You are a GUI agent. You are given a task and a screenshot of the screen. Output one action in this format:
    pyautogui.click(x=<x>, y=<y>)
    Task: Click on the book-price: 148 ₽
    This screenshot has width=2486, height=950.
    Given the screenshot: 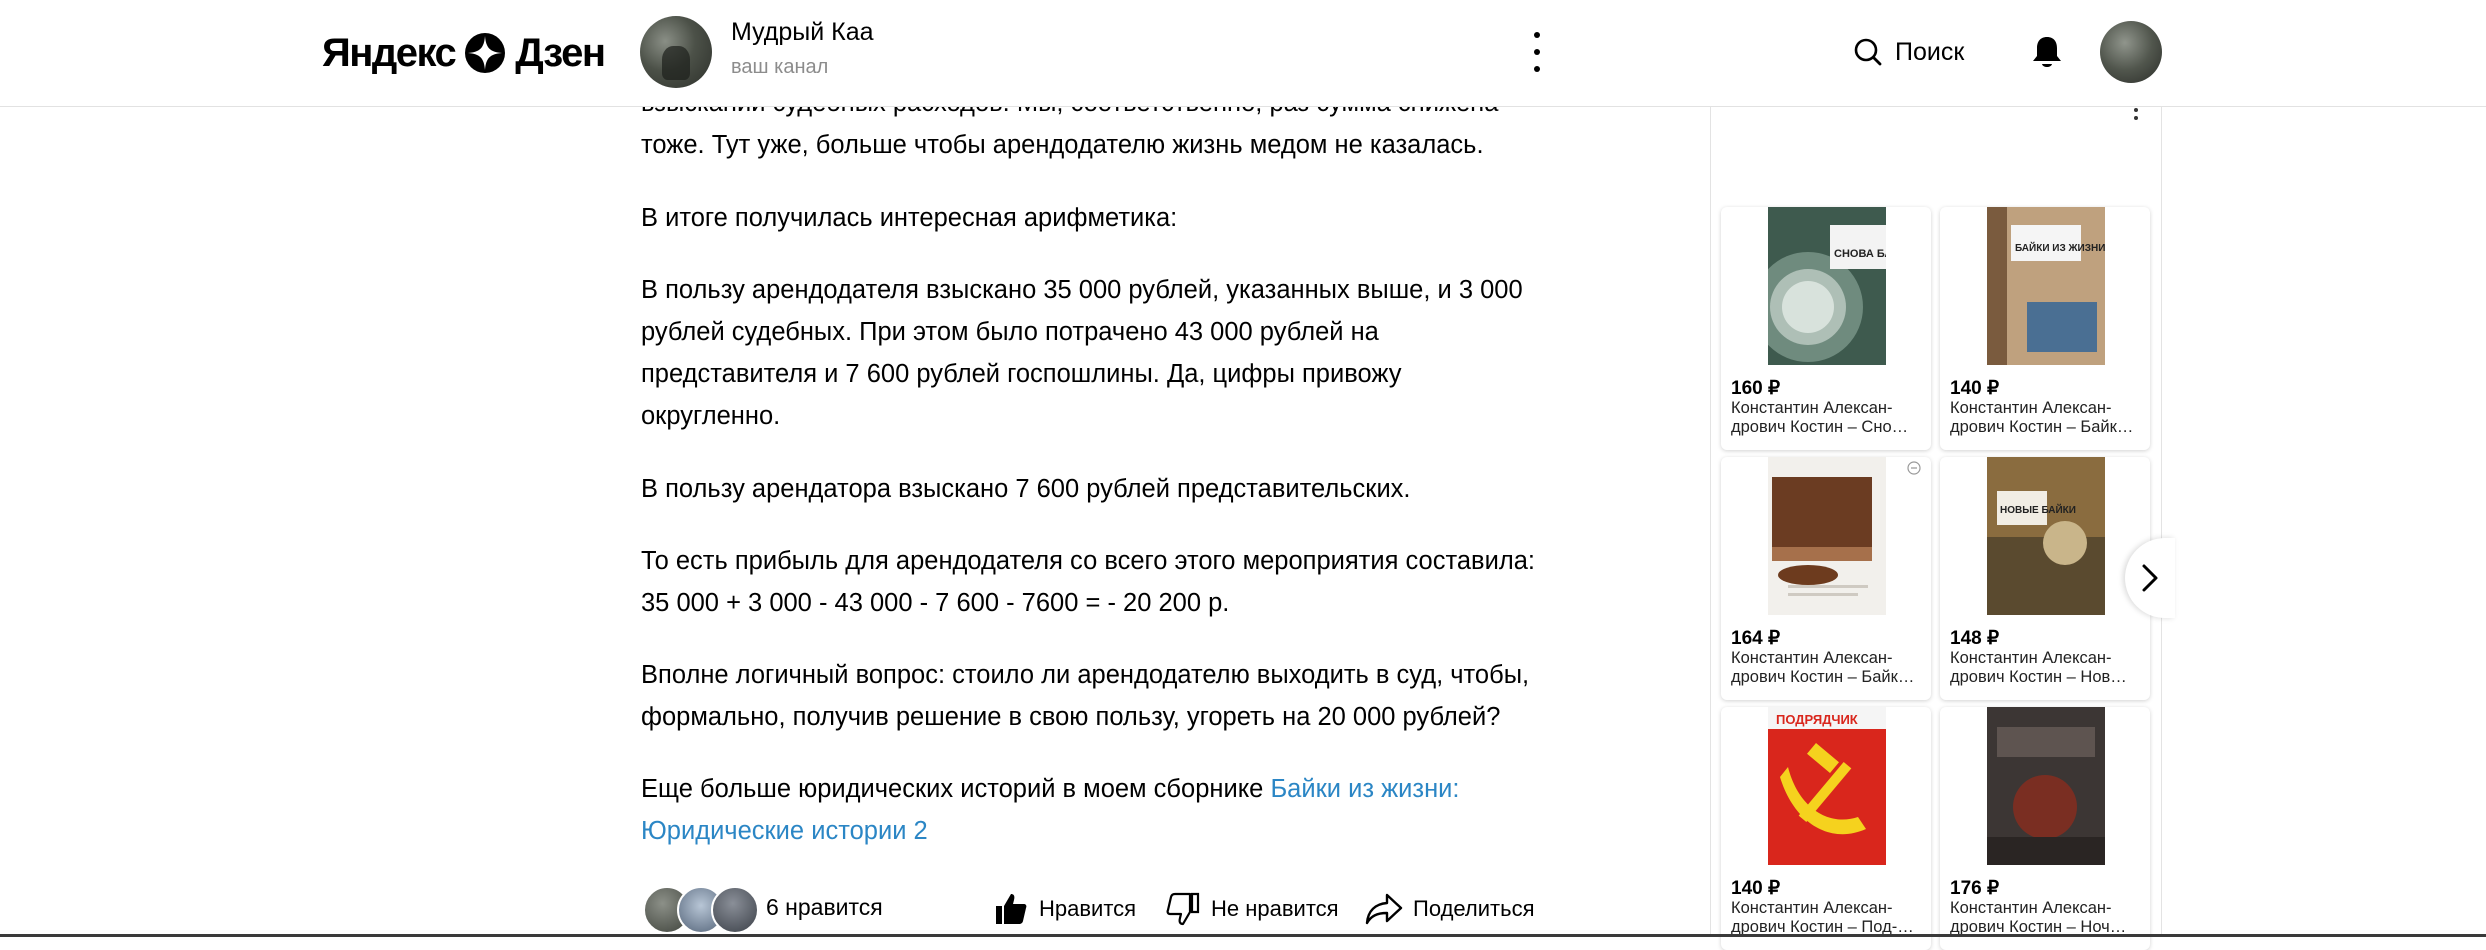 What is the action you would take?
    pyautogui.click(x=1975, y=638)
    